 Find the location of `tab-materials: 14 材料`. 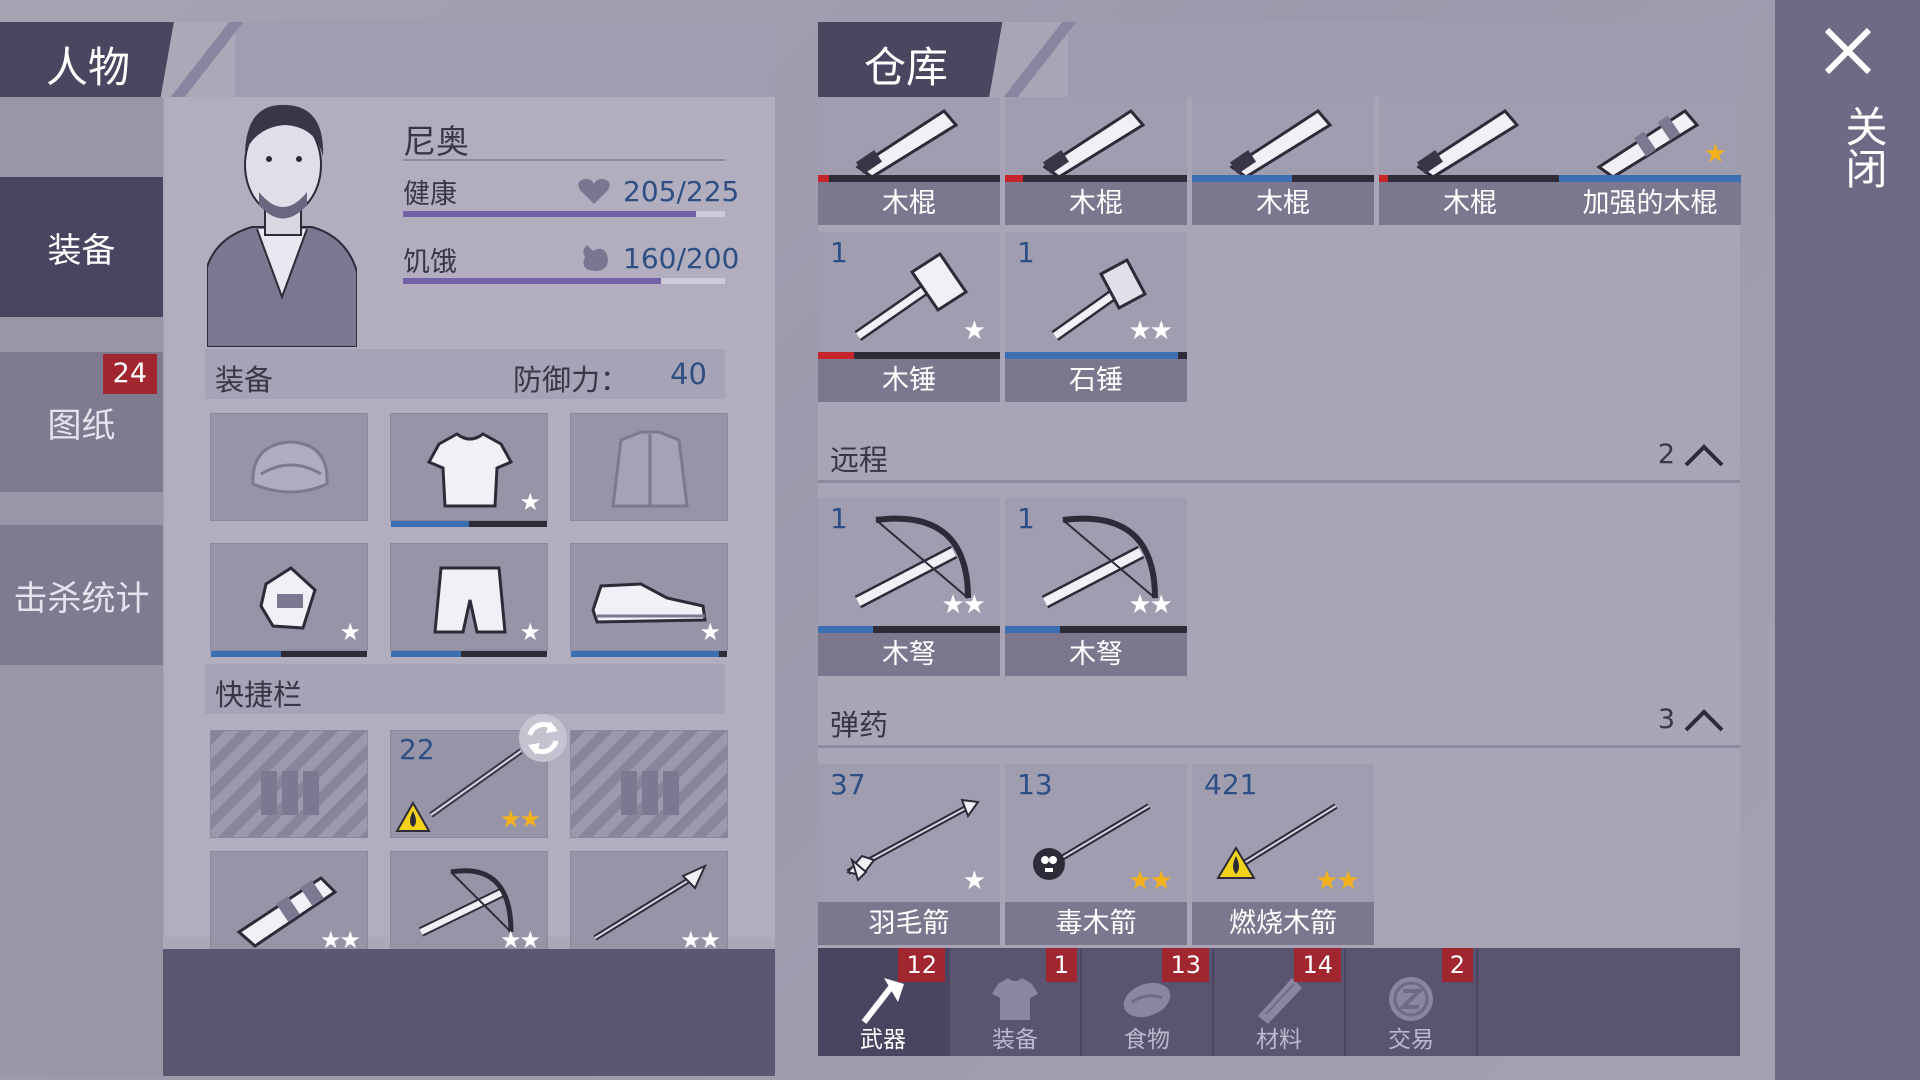

tab-materials: 14 材料 is located at coordinates (1280, 1002).